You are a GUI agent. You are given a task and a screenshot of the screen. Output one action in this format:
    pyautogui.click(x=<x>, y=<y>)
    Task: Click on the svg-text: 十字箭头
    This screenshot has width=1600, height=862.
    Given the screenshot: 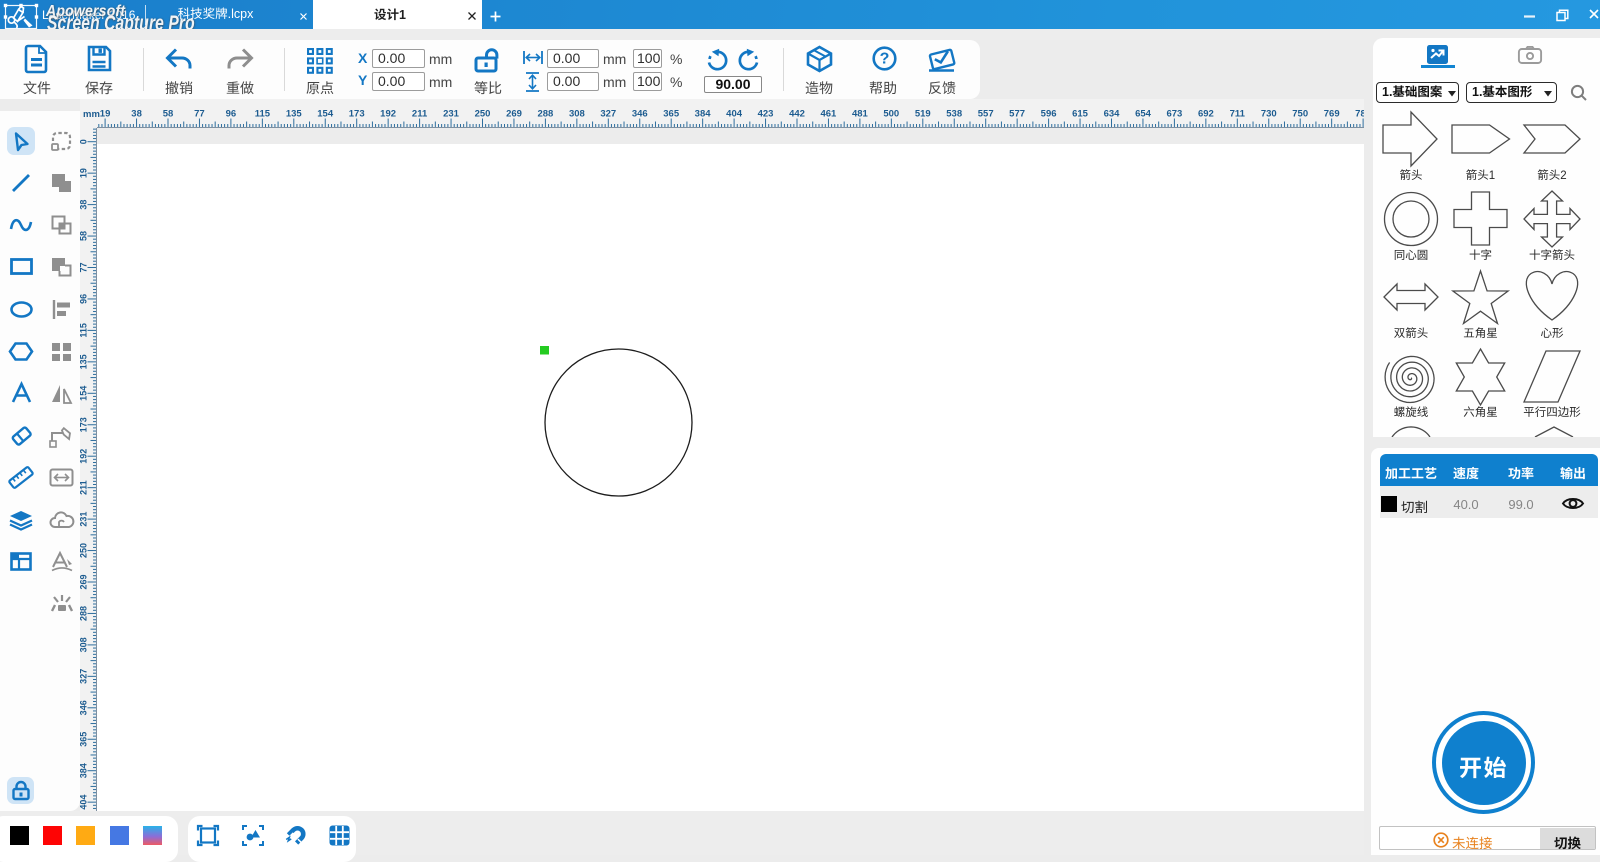 What is the action you would take?
    pyautogui.click(x=1552, y=255)
    